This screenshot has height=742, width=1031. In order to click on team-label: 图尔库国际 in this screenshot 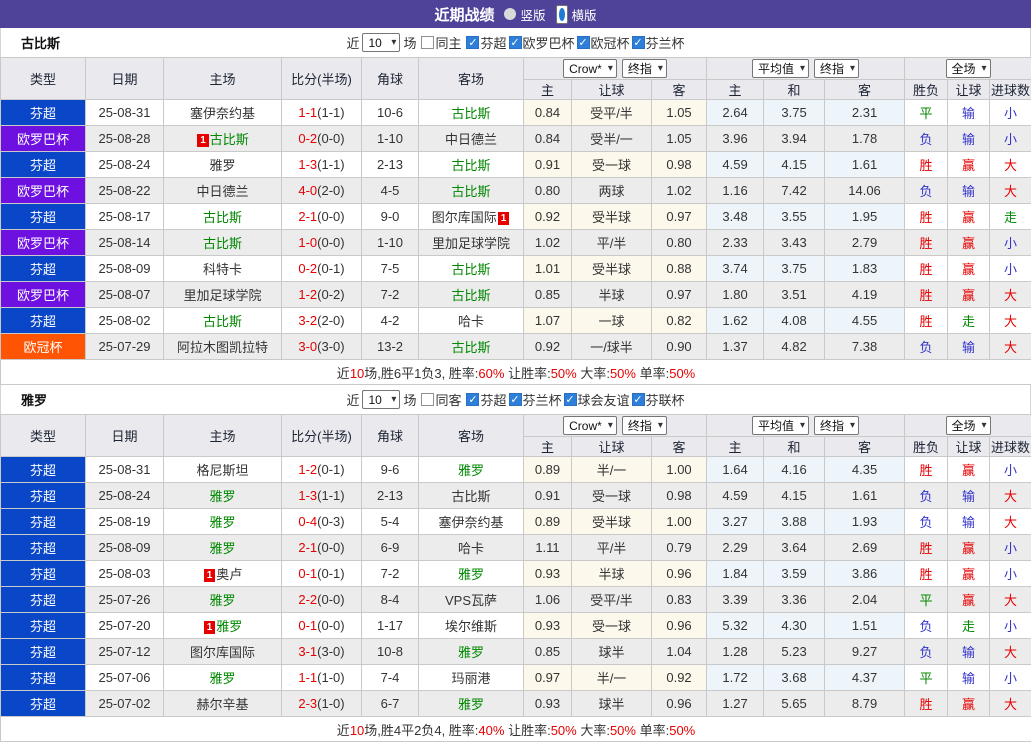, I will do `click(464, 217)`.